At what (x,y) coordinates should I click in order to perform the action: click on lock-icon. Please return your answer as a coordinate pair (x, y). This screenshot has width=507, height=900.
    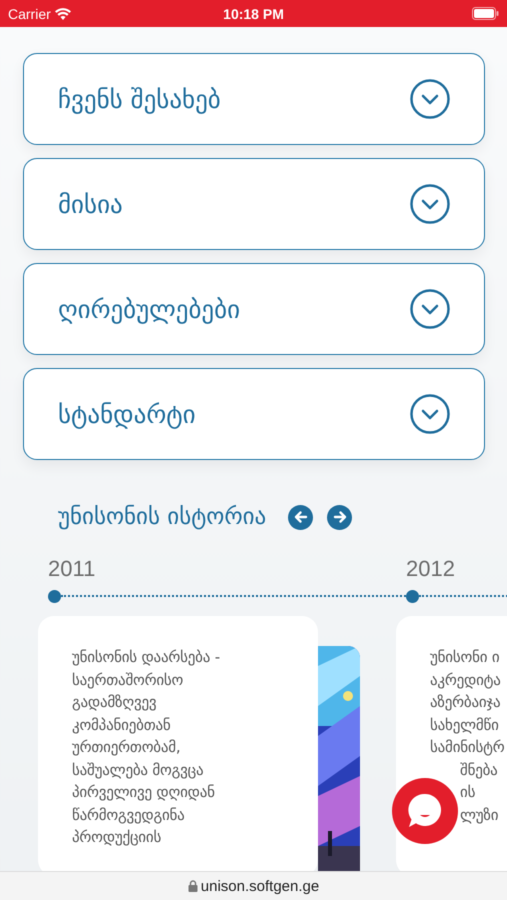
    Looking at the image, I should click on (193, 886).